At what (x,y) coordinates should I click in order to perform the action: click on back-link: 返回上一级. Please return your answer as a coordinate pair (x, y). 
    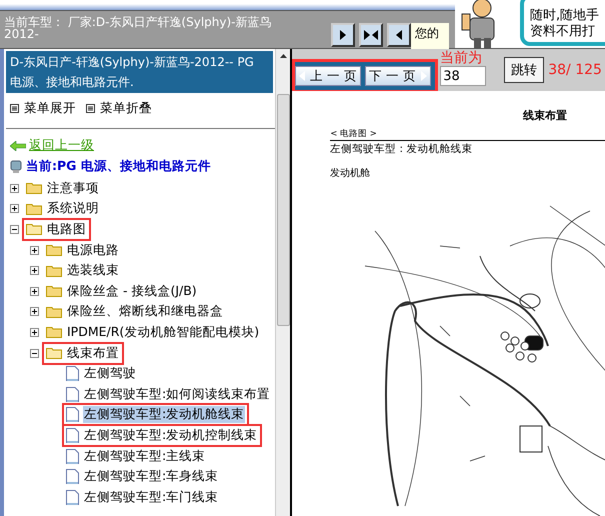
    Looking at the image, I should click on (61, 145).